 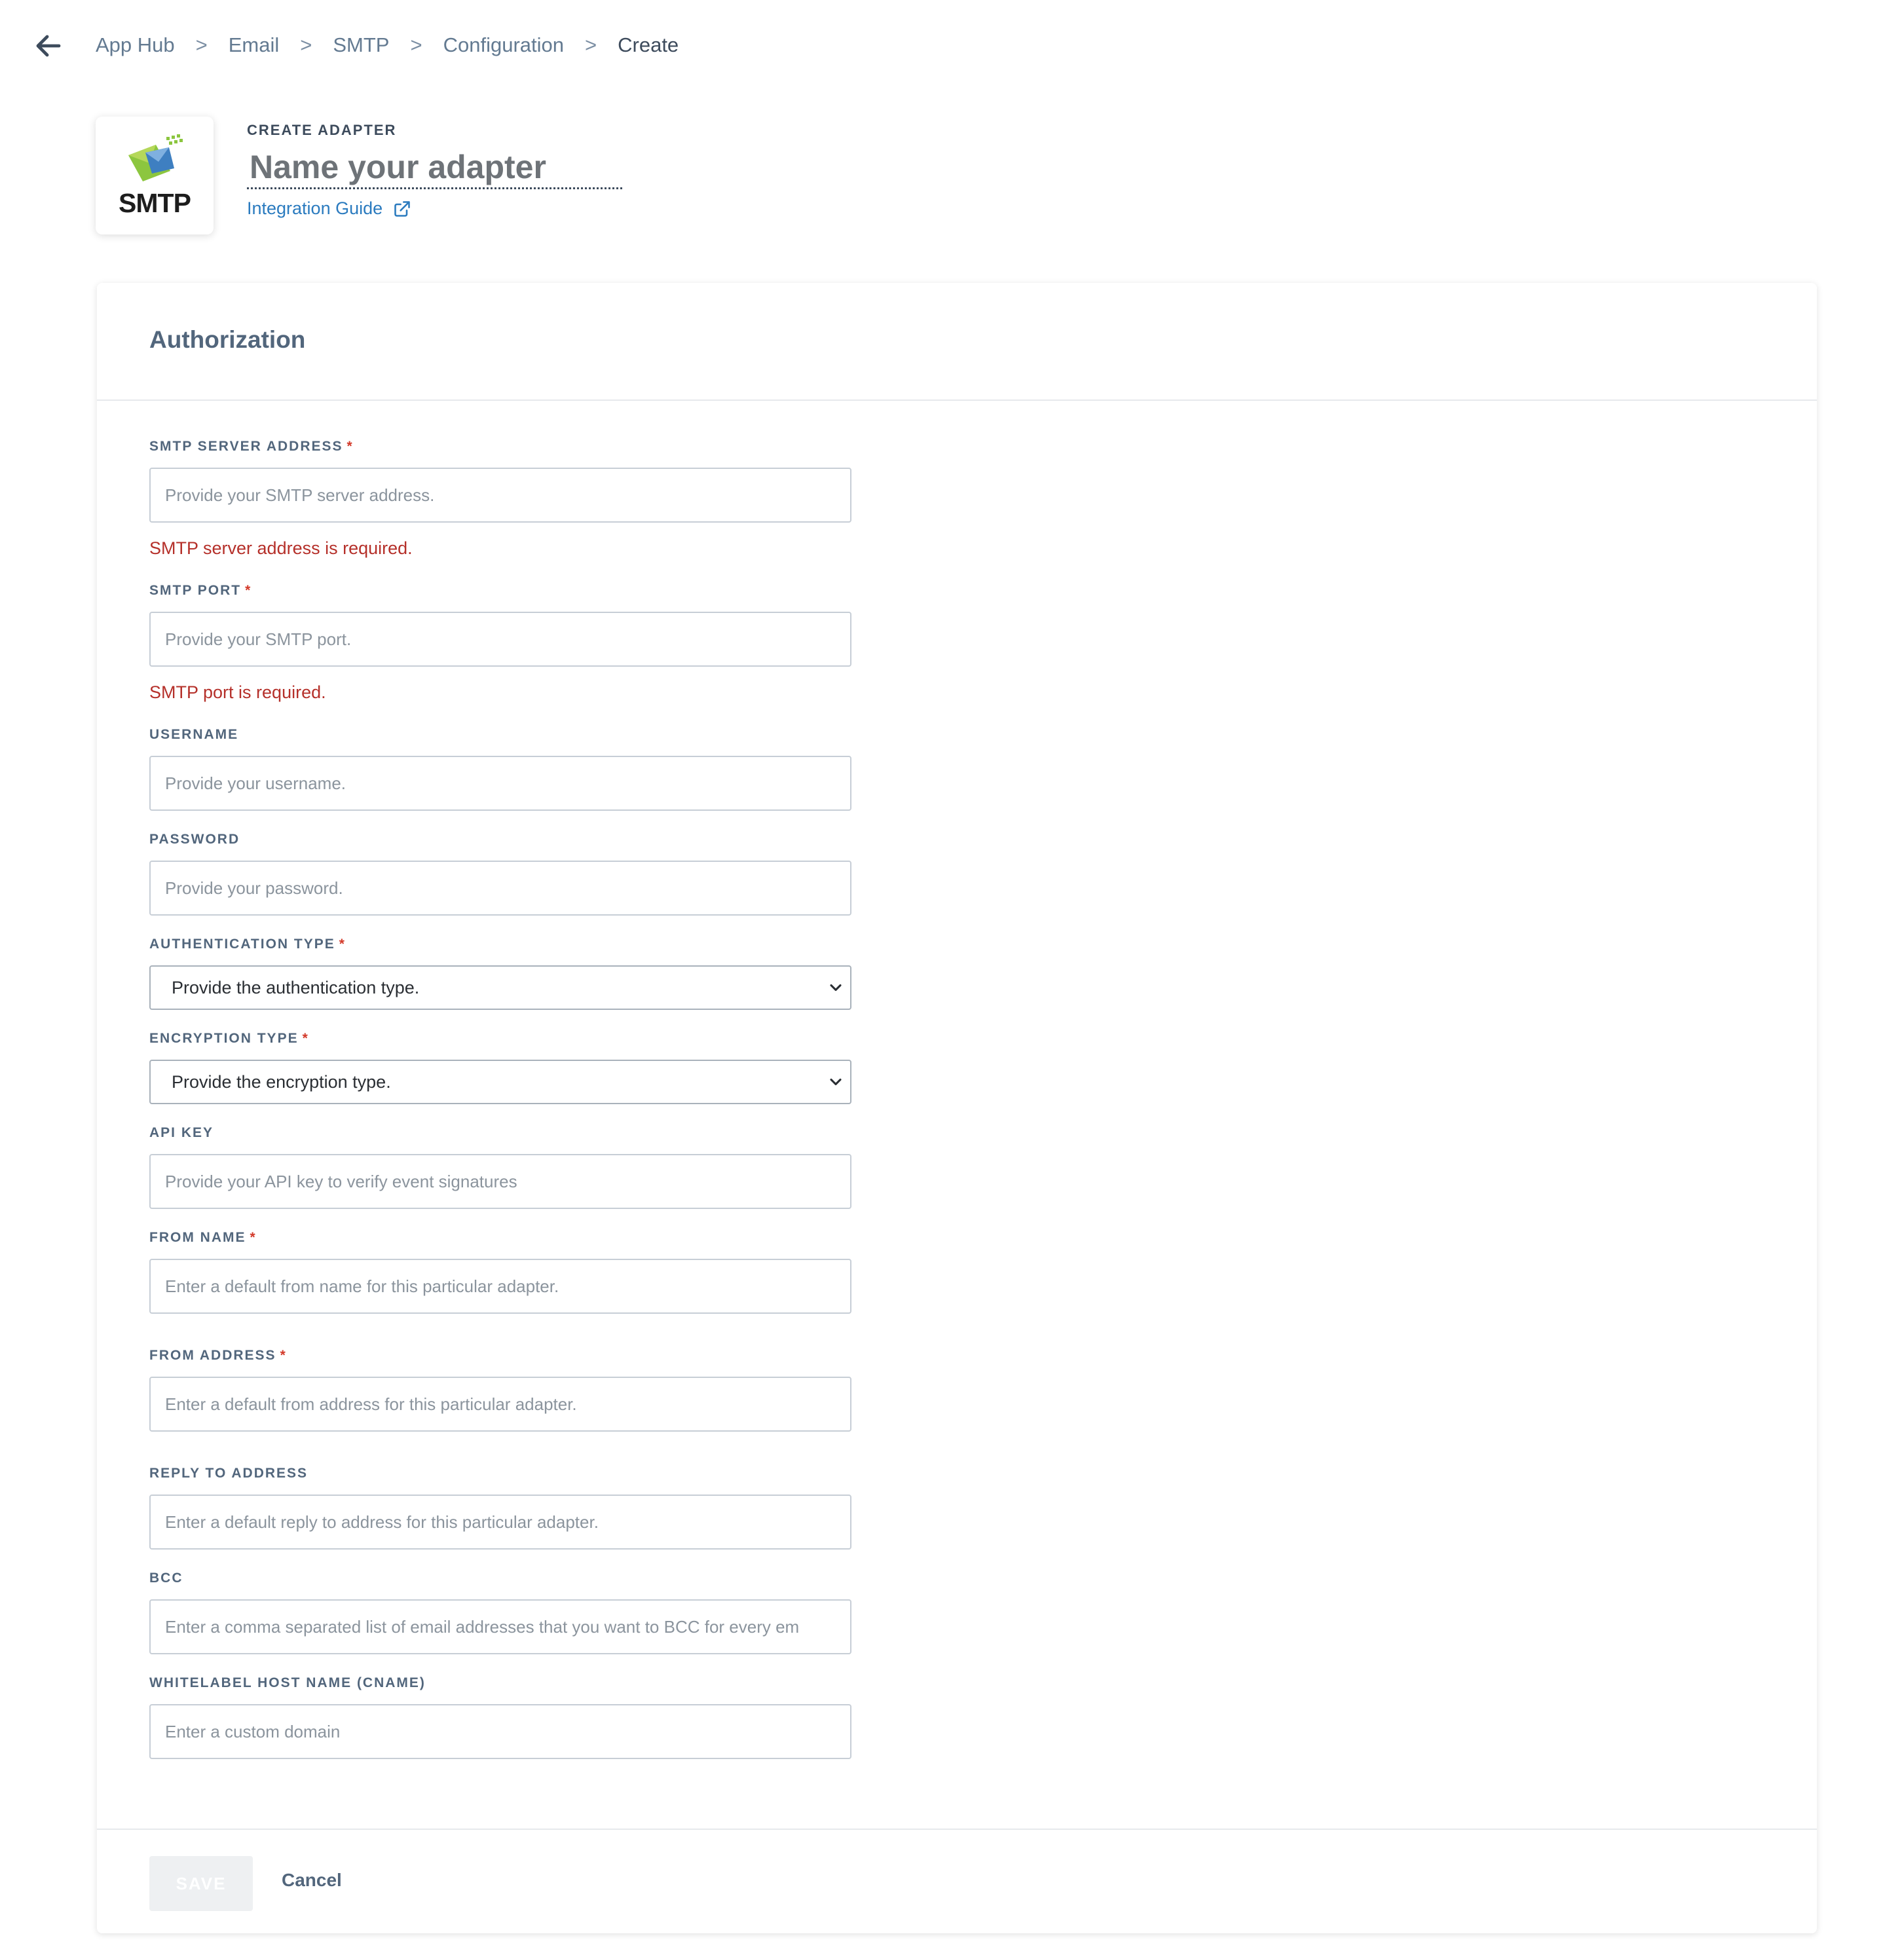 I want to click on cname-field: WHITELABEL HOST NAME (CNAME), so click(x=500, y=1717).